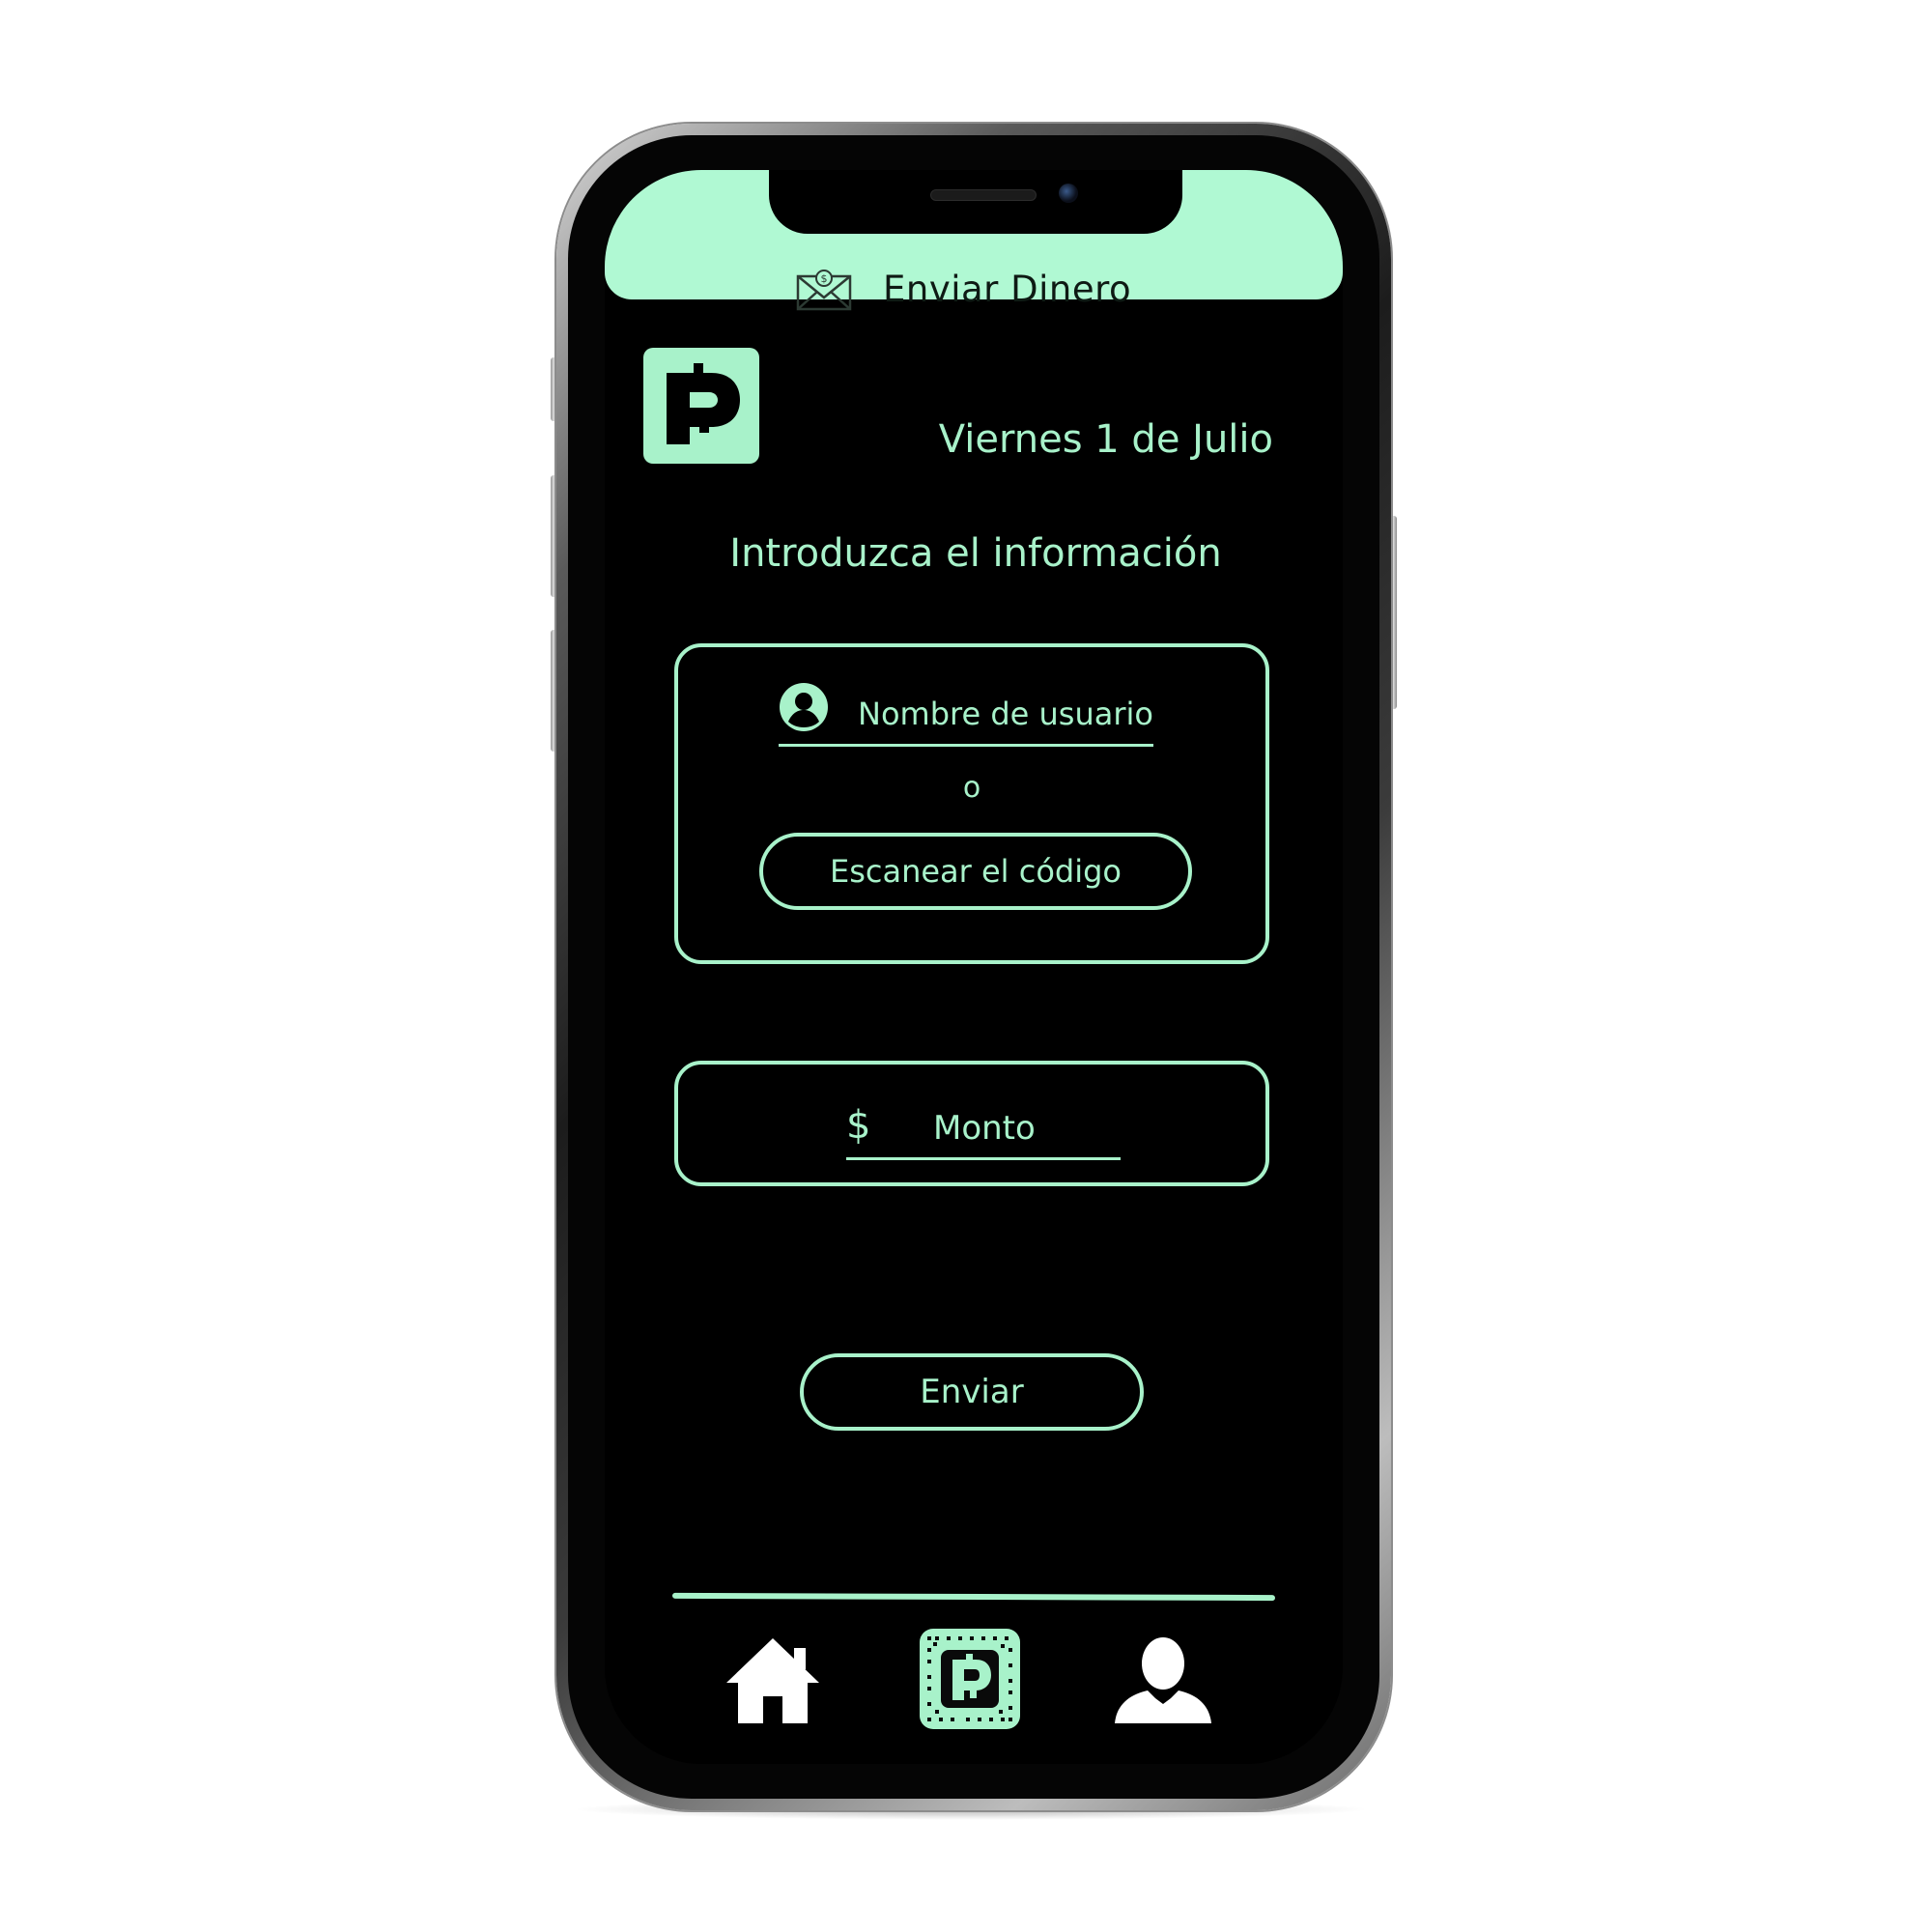 Image resolution: width=1932 pixels, height=1932 pixels. What do you see at coordinates (804, 707) in the screenshot?
I see `user-circle-icon` at bounding box center [804, 707].